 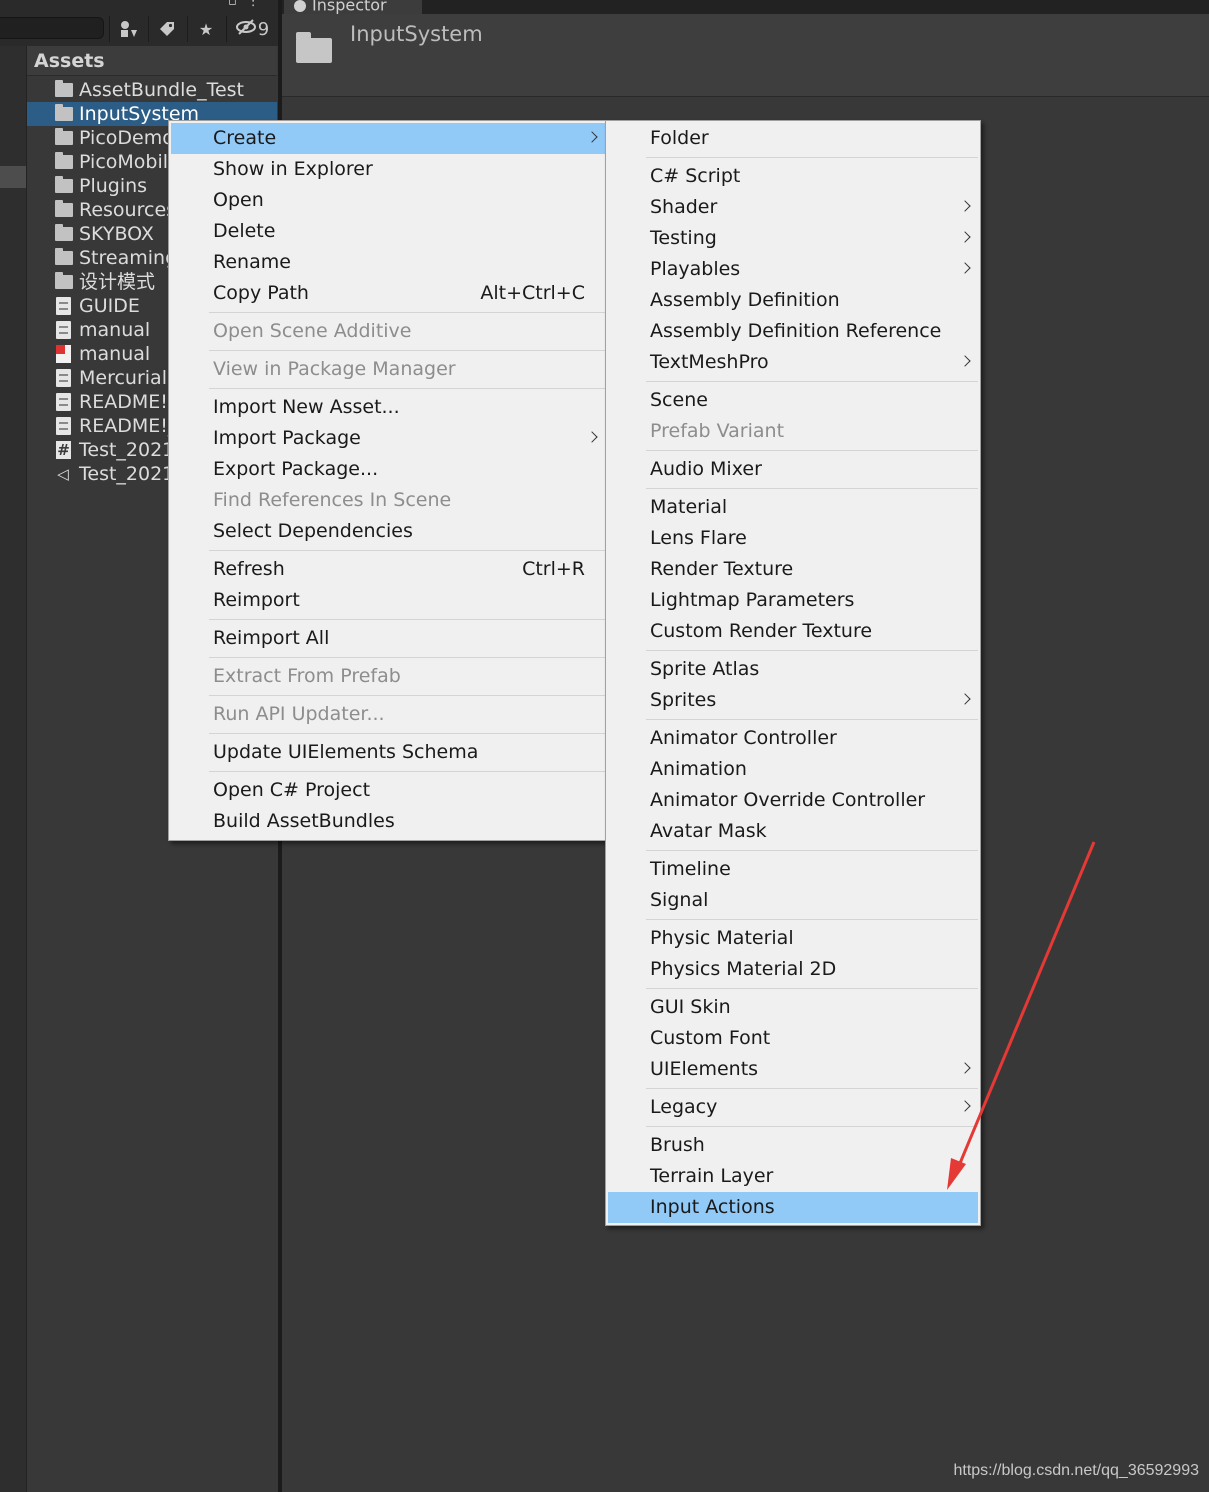 What do you see at coordinates (1021, 1015) in the screenshot?
I see `annotation-arrow` at bounding box center [1021, 1015].